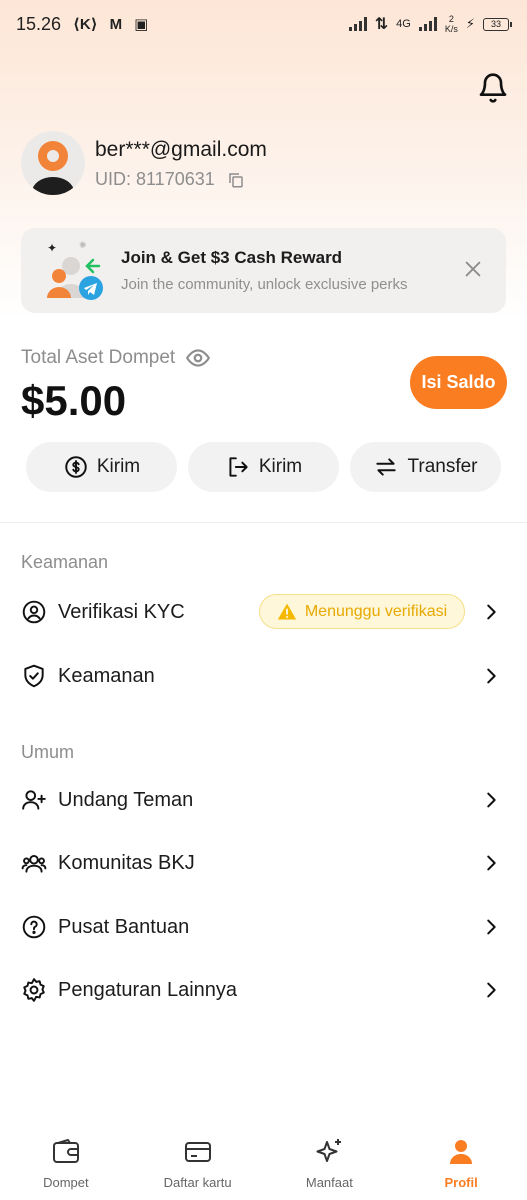 The height and width of the screenshot is (1200, 527). I want to click on menu-label-community: Komunitas BKJ, so click(126, 862).